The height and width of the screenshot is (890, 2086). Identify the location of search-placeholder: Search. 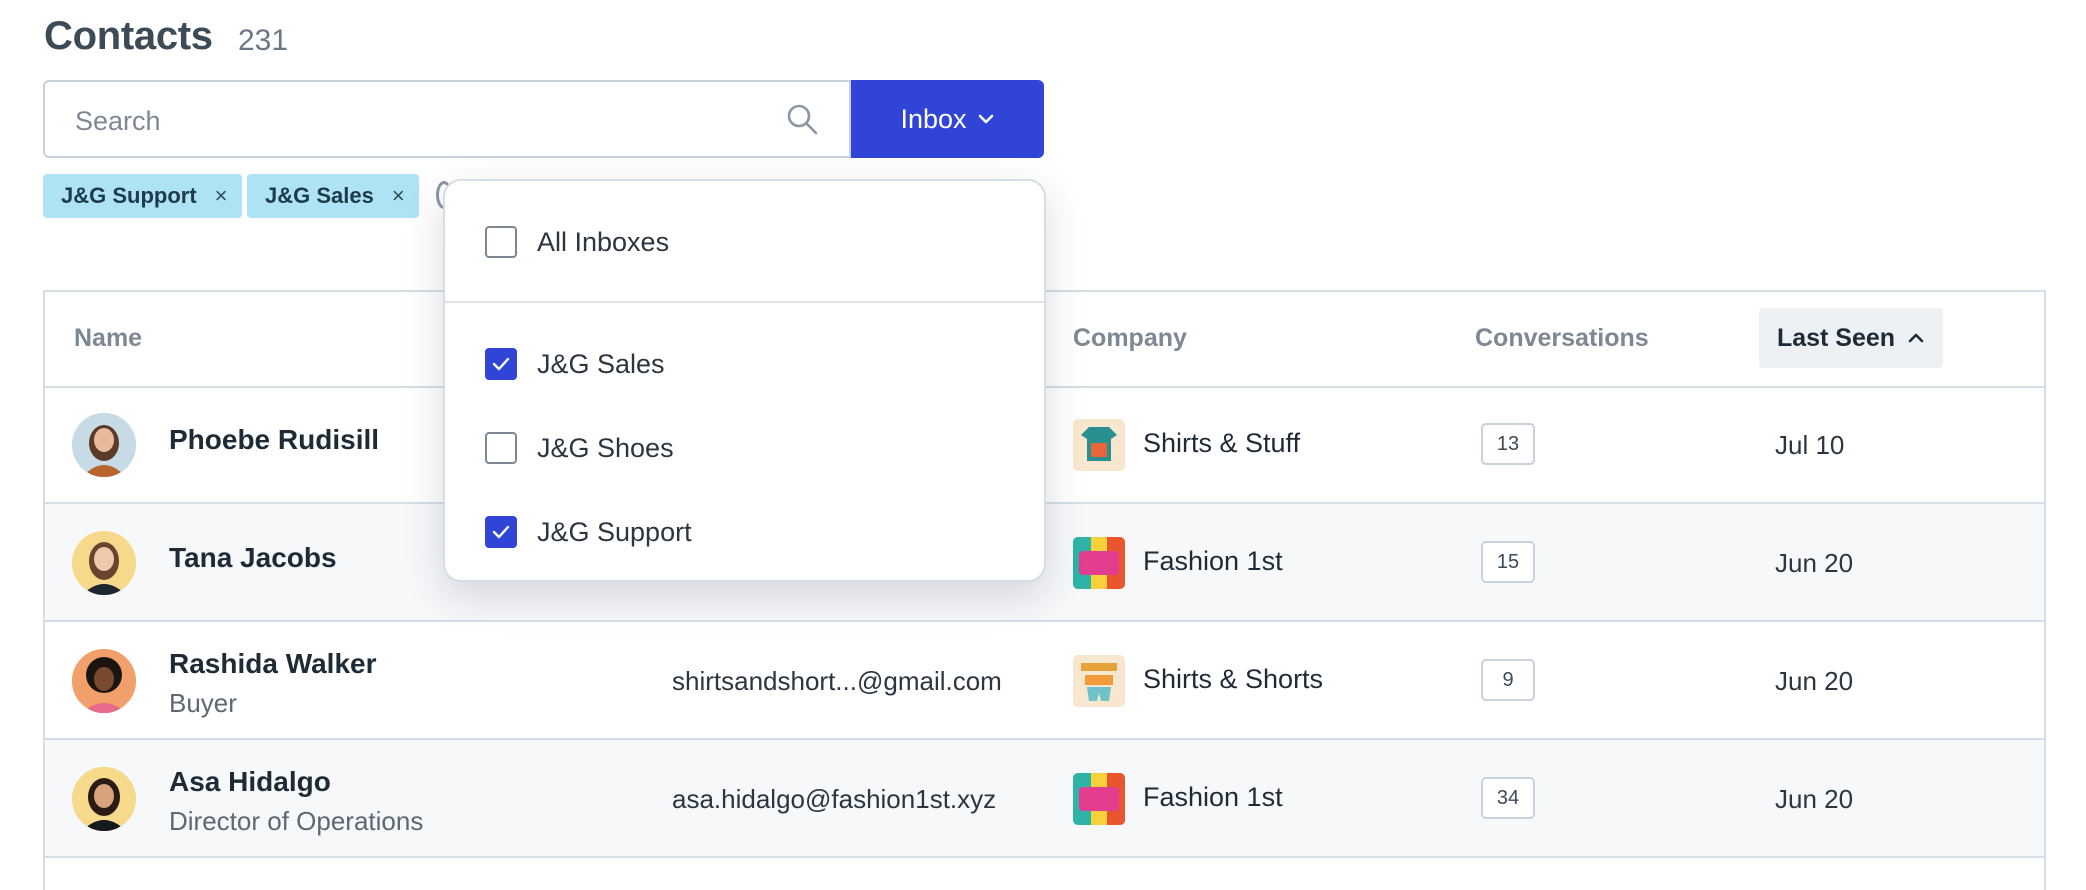
(118, 121).